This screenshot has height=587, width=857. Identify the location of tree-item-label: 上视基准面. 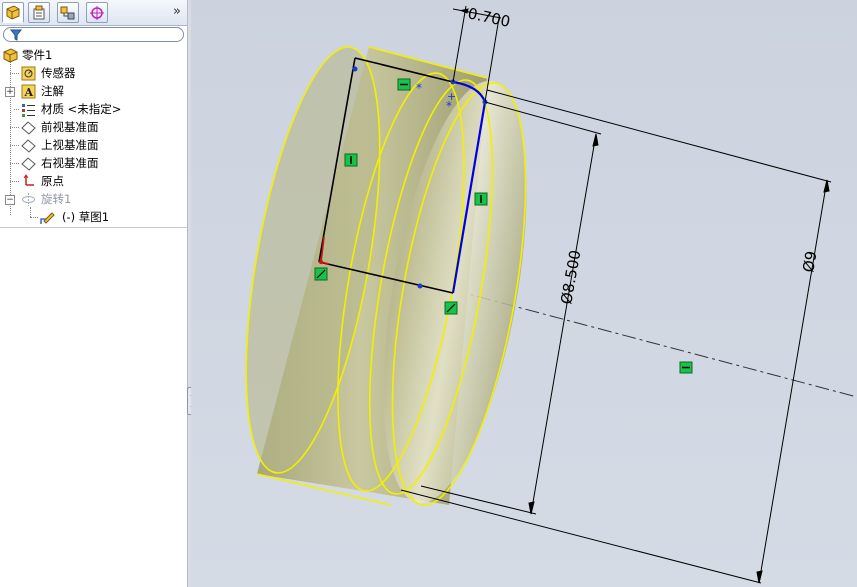
(70, 145).